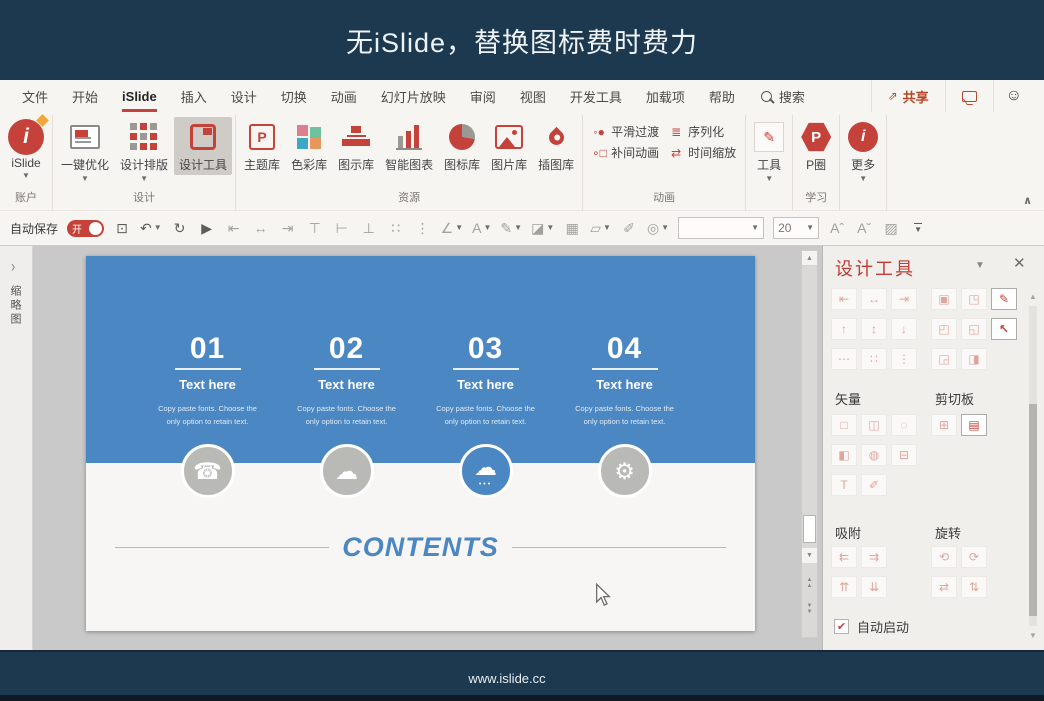  Describe the element at coordinates (207, 471) in the screenshot. I see `step-circle: ☎` at that location.